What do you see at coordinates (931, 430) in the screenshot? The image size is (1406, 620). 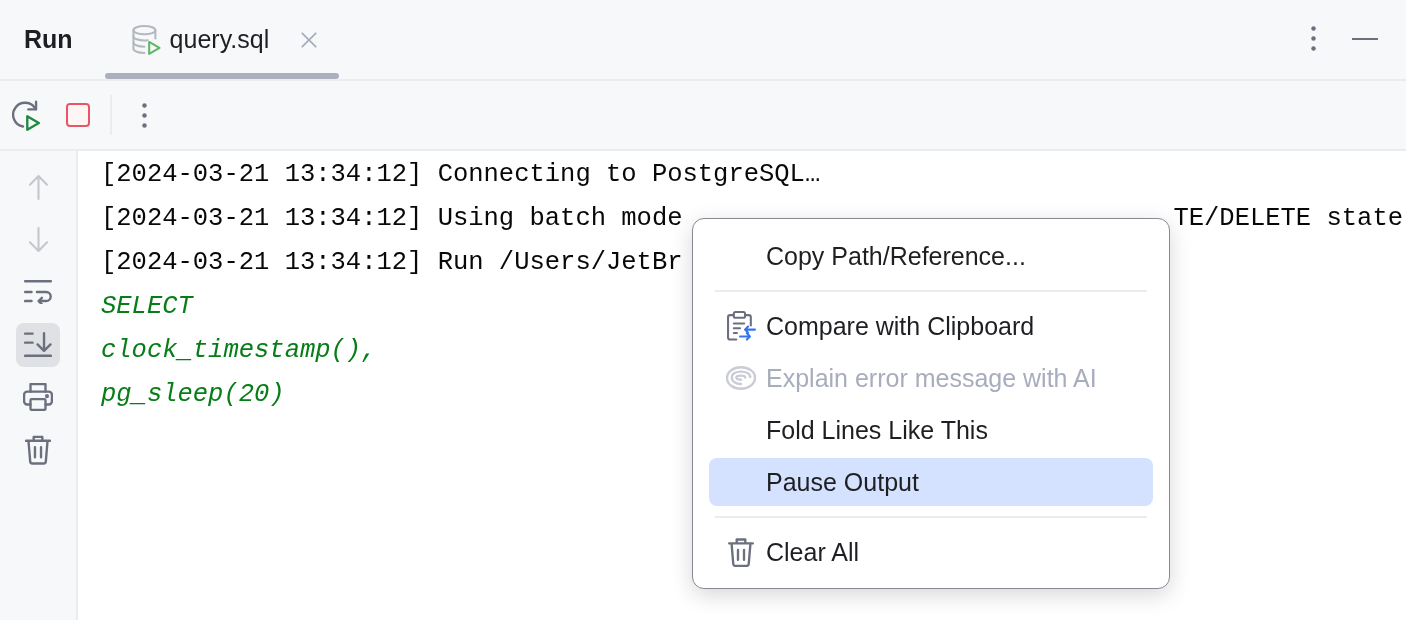 I see `menu-item: Fold Lines Like This` at bounding box center [931, 430].